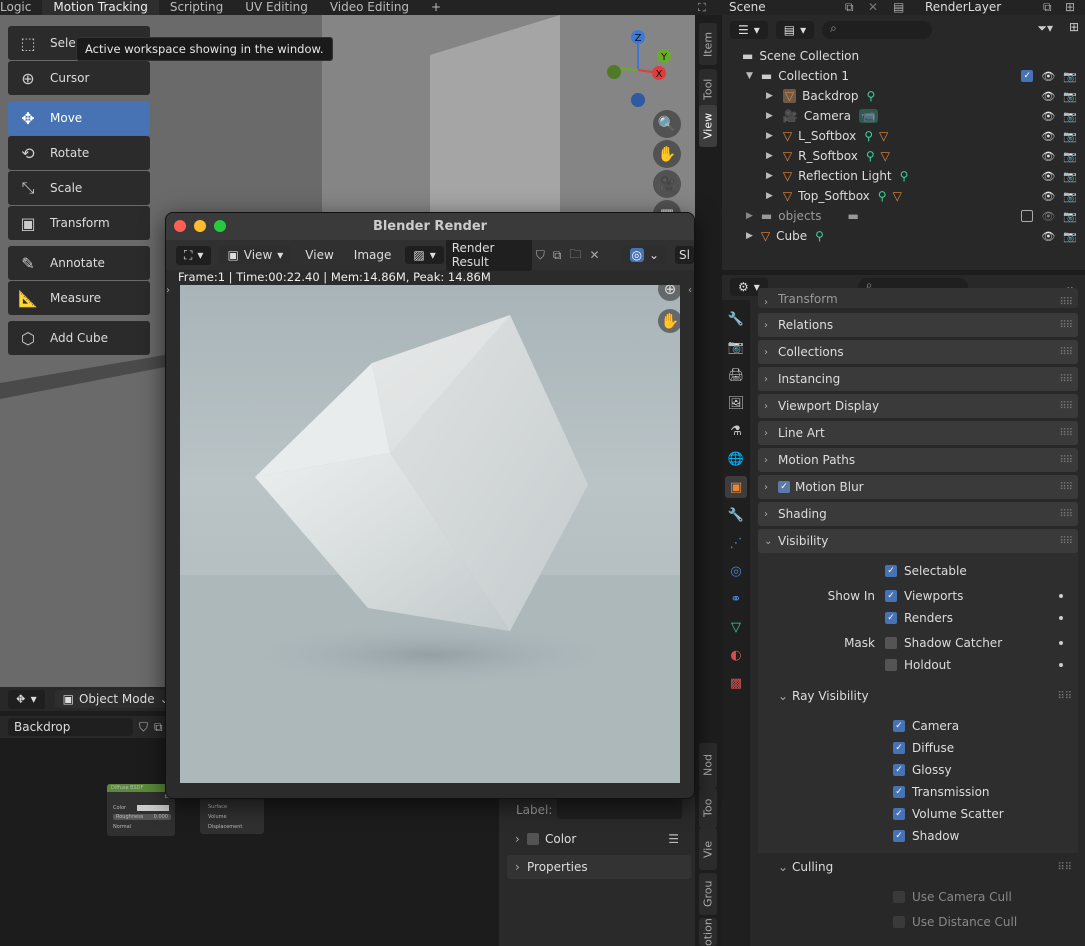 Image resolution: width=1085 pixels, height=946 pixels. I want to click on ray-diffuse-checkbox: ✓, so click(899, 748).